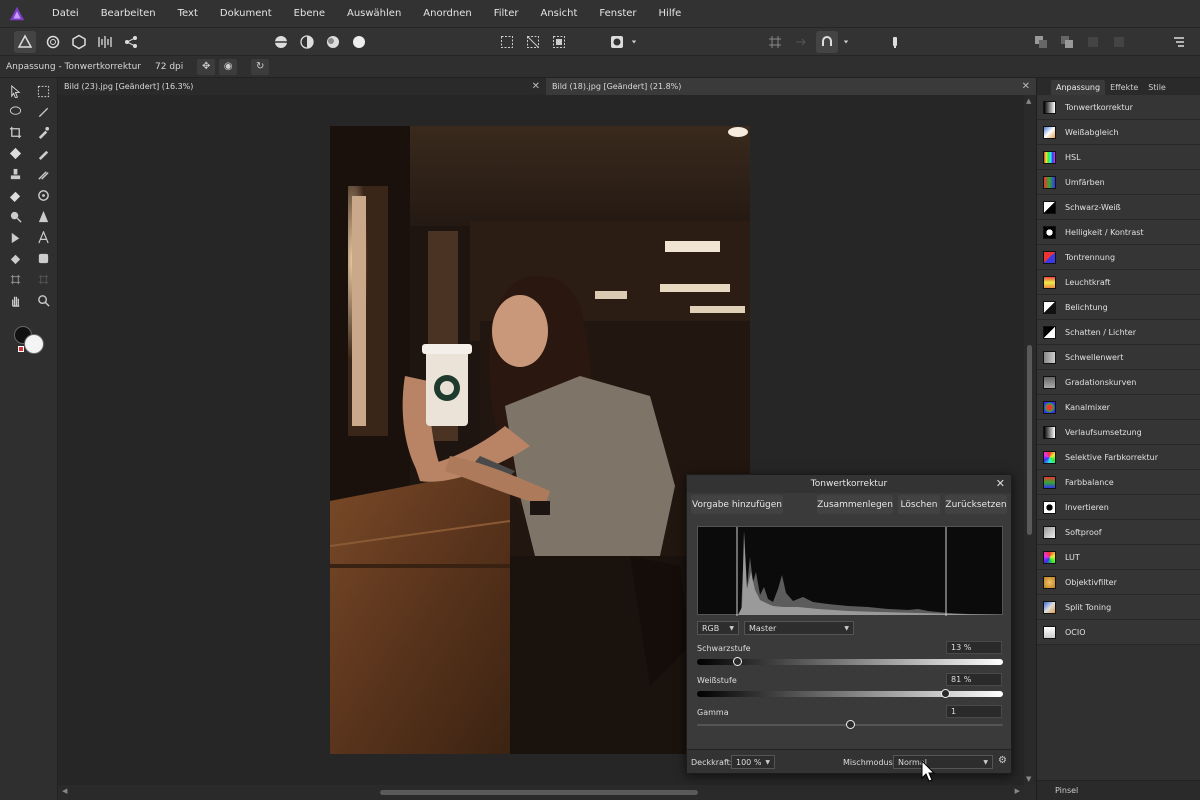  What do you see at coordinates (617, 42) in the screenshot?
I see `quick-mask-button` at bounding box center [617, 42].